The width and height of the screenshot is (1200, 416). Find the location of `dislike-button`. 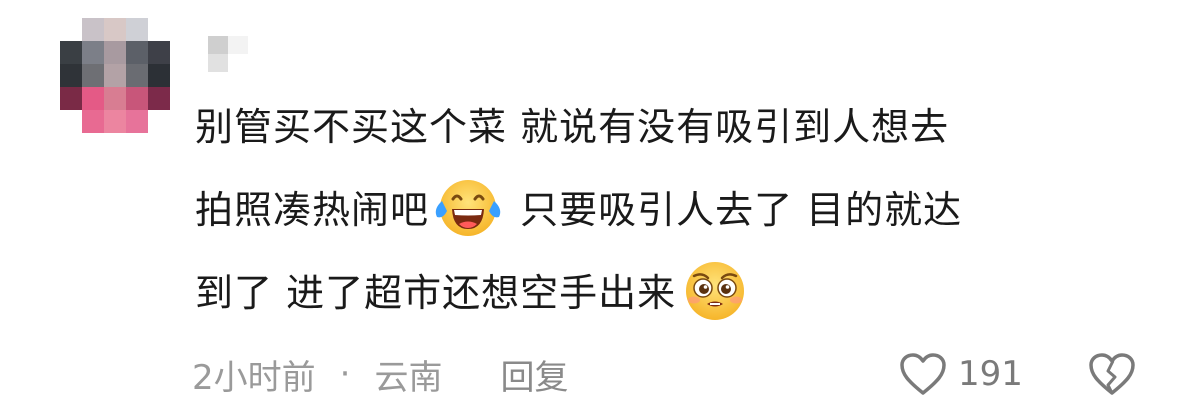

dislike-button is located at coordinates (1112, 374).